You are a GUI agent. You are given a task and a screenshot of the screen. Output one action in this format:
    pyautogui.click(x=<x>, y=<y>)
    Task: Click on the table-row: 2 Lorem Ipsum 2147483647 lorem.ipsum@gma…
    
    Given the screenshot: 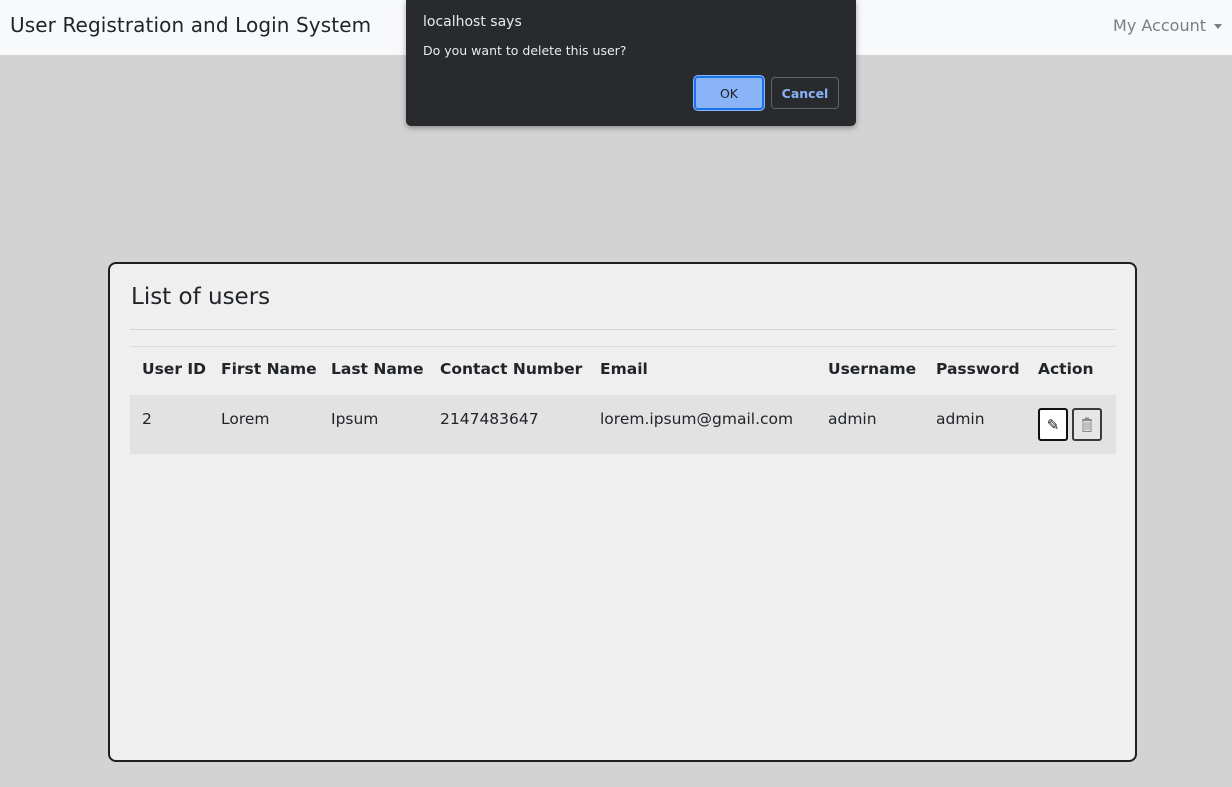 What is the action you would take?
    pyautogui.click(x=623, y=424)
    